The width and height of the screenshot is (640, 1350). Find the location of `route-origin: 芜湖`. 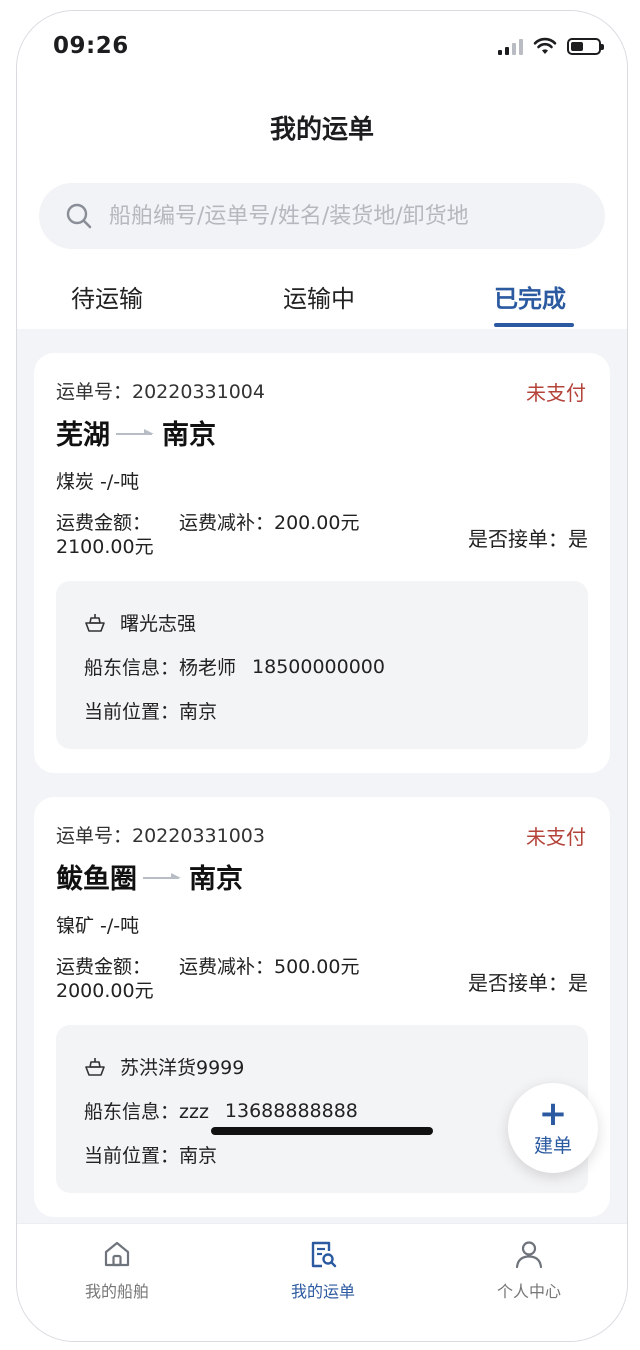

route-origin: 芜湖 is located at coordinates (83, 435).